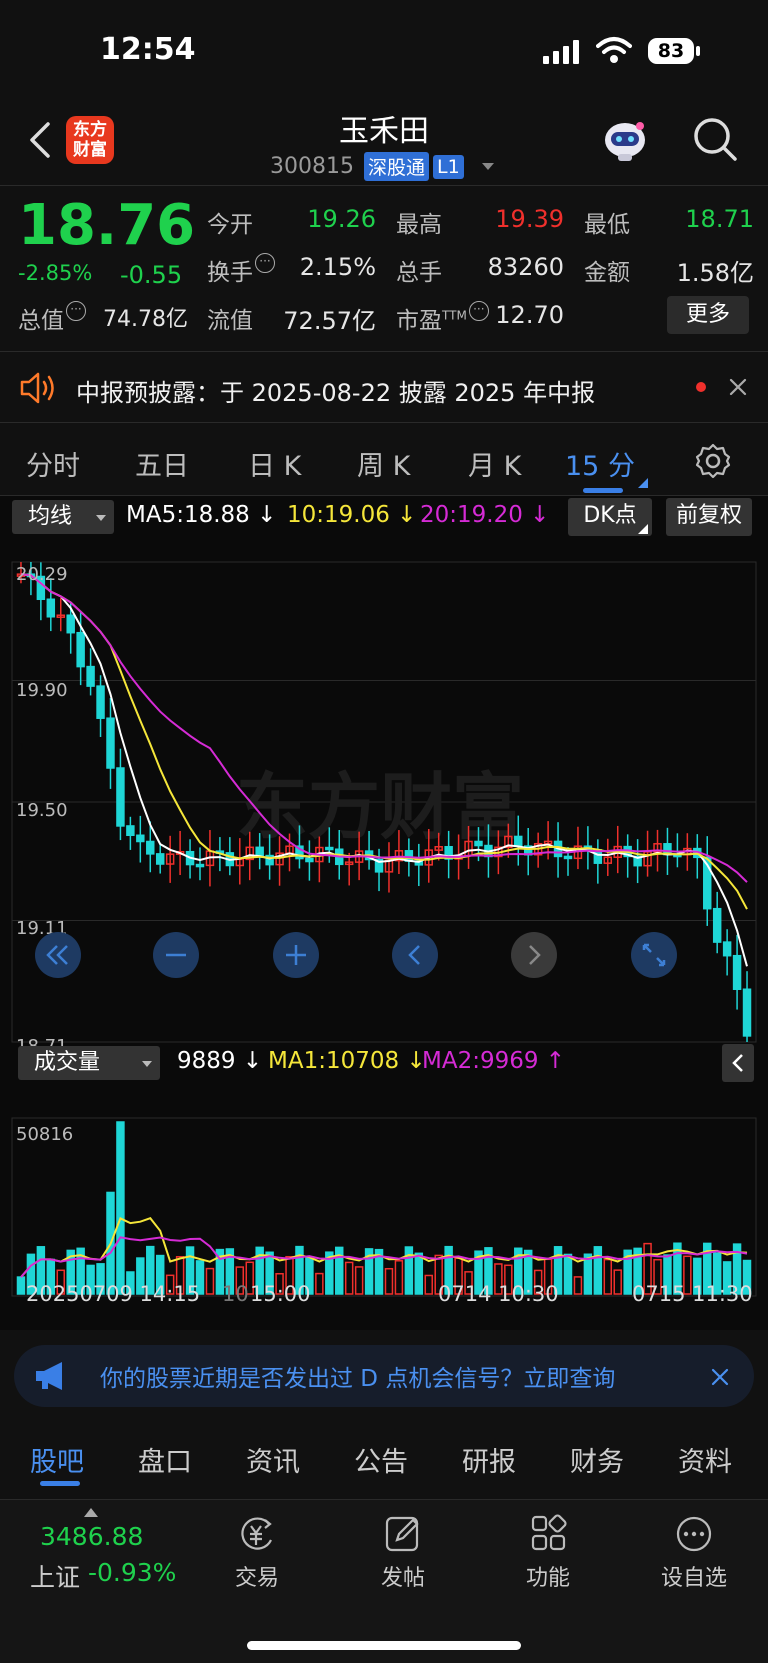 This screenshot has width=768, height=1663. Describe the element at coordinates (57, 1459) in the screenshot. I see `tab-forum: 股吧` at that location.